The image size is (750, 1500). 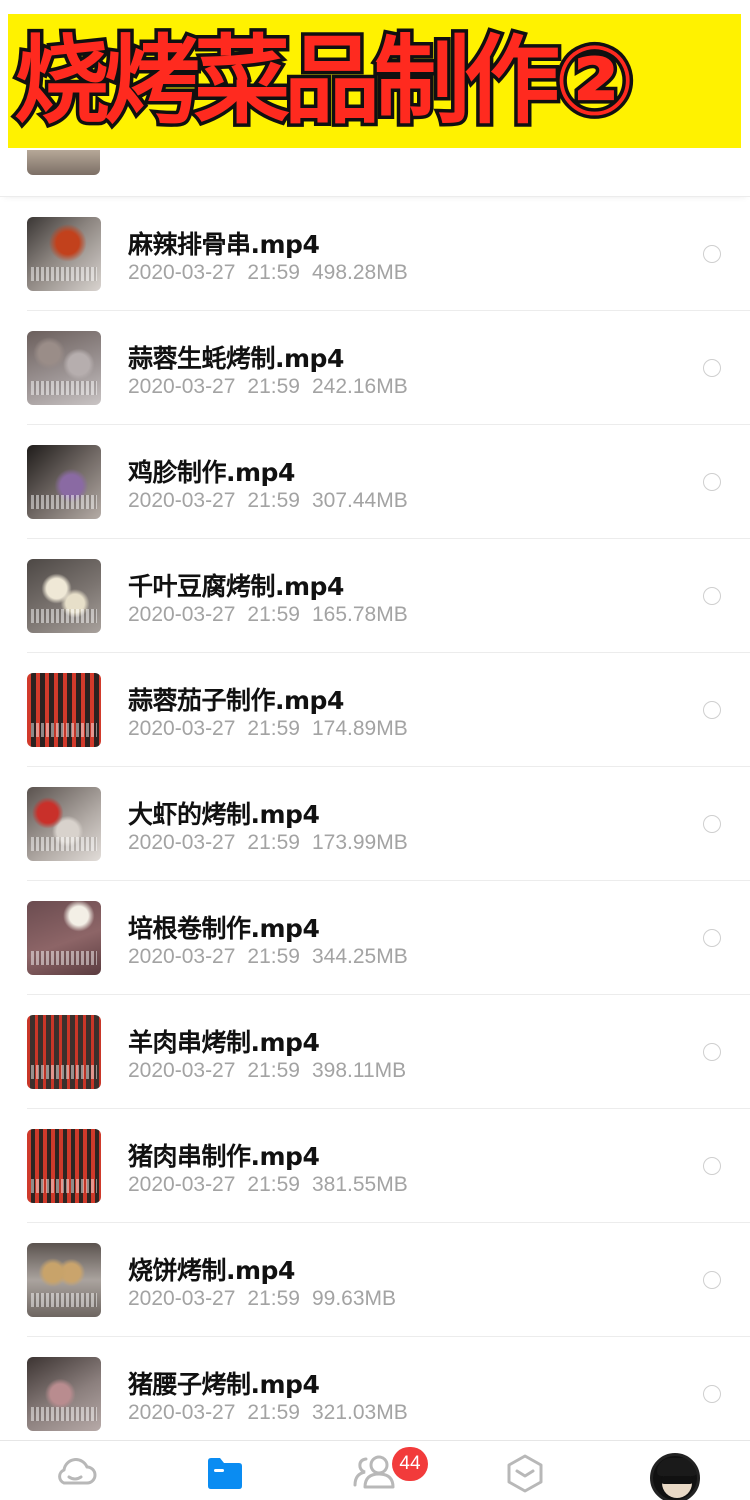 I want to click on cloud-icon, so click(x=77, y=1471).